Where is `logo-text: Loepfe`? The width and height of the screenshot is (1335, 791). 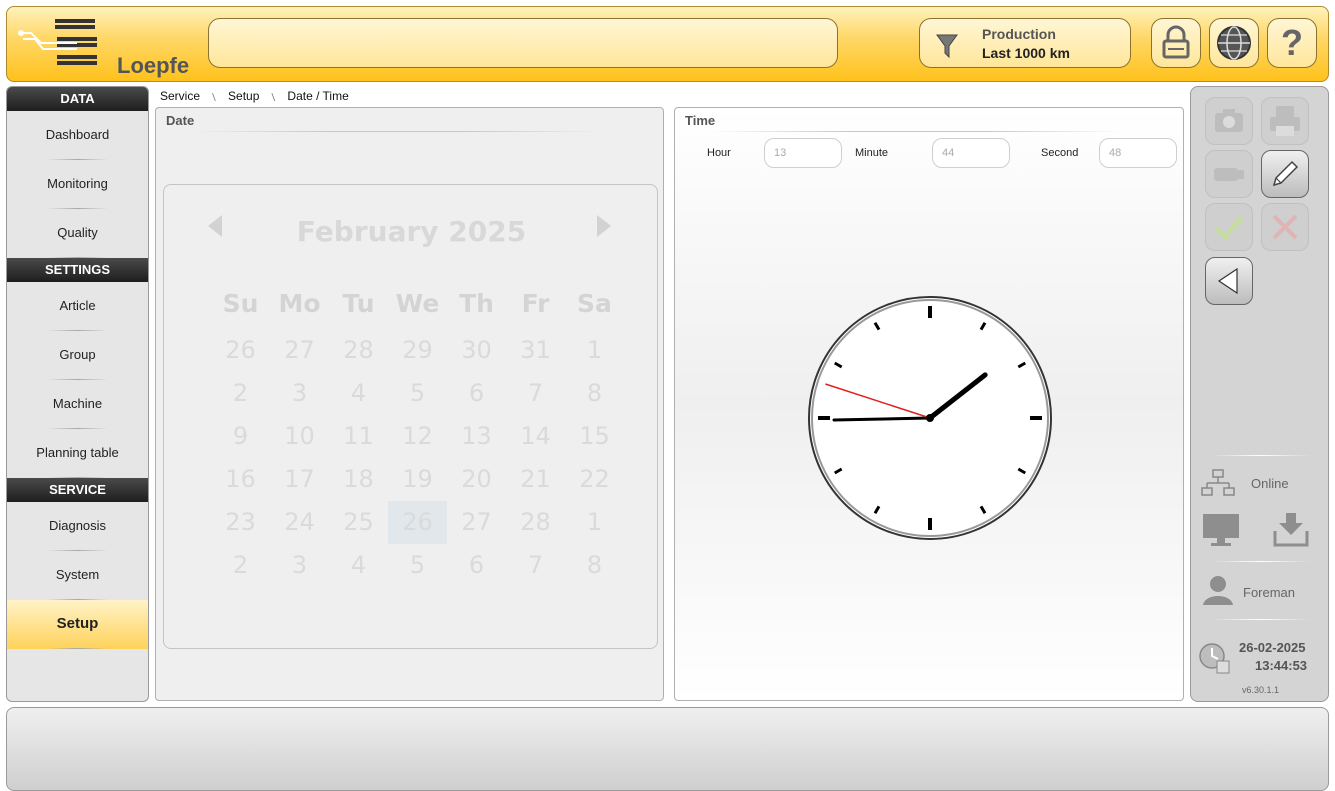 logo-text: Loepfe is located at coordinates (153, 65).